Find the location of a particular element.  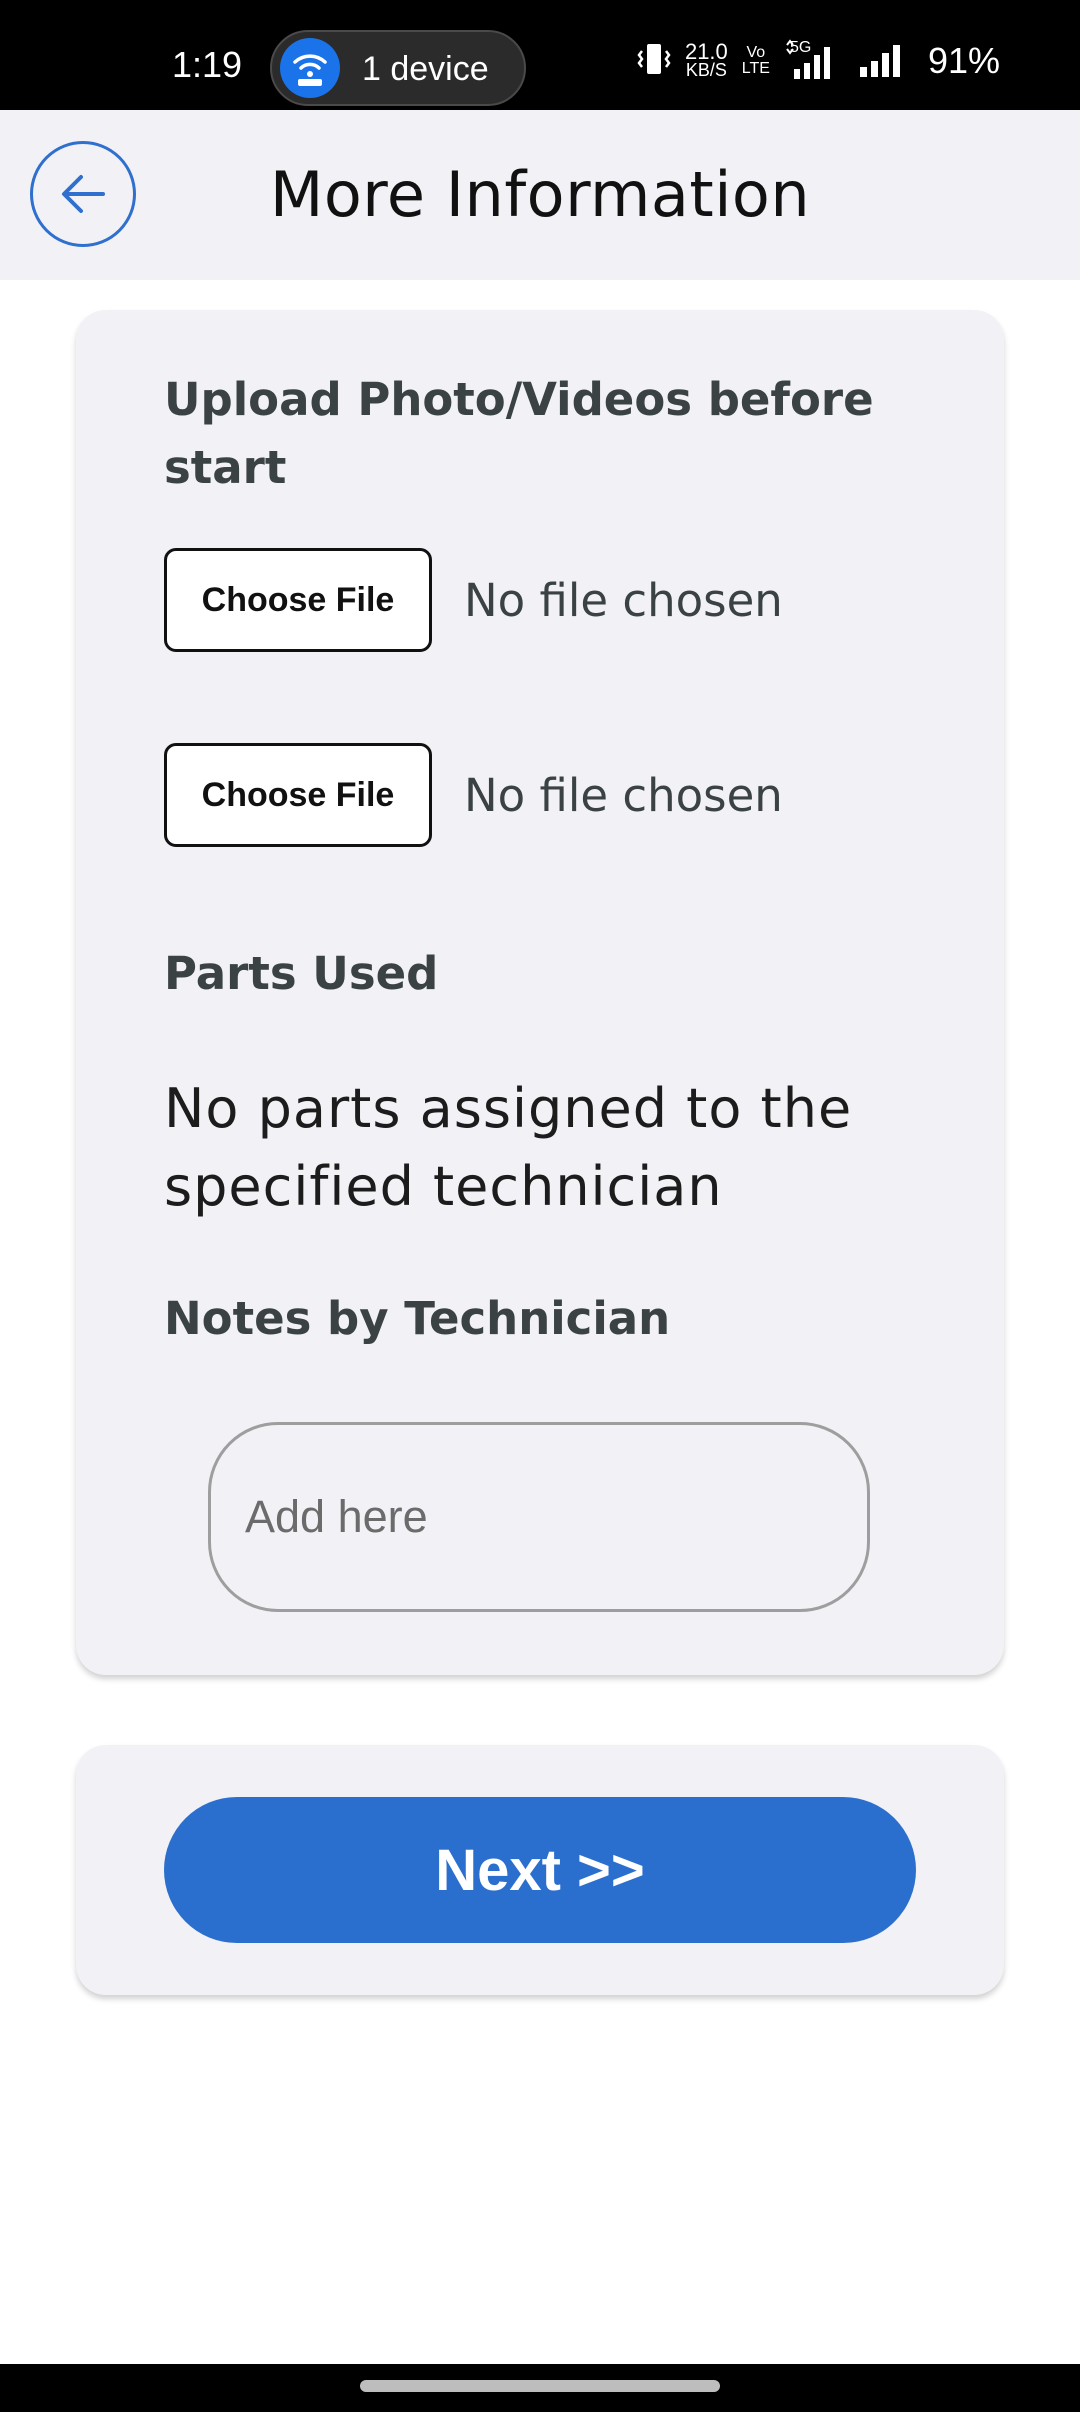

vibrate-icon is located at coordinates (654, 61).